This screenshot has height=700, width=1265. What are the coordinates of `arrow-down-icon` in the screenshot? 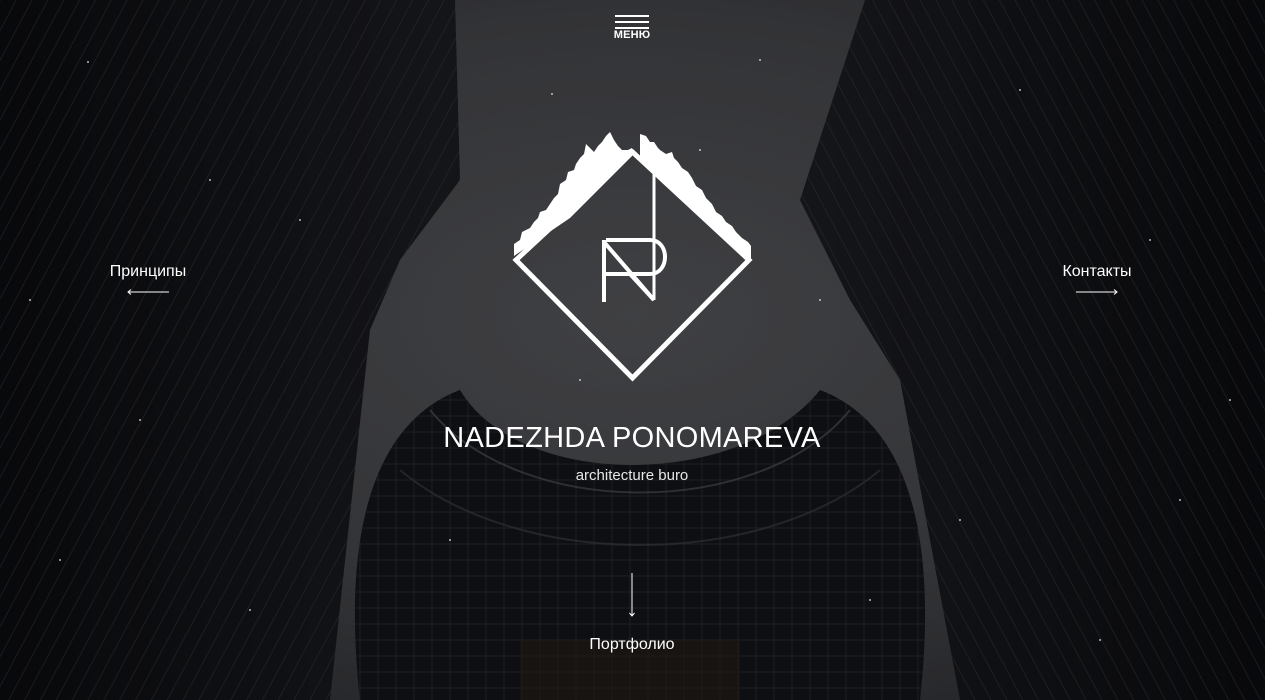 It's located at (632, 595).